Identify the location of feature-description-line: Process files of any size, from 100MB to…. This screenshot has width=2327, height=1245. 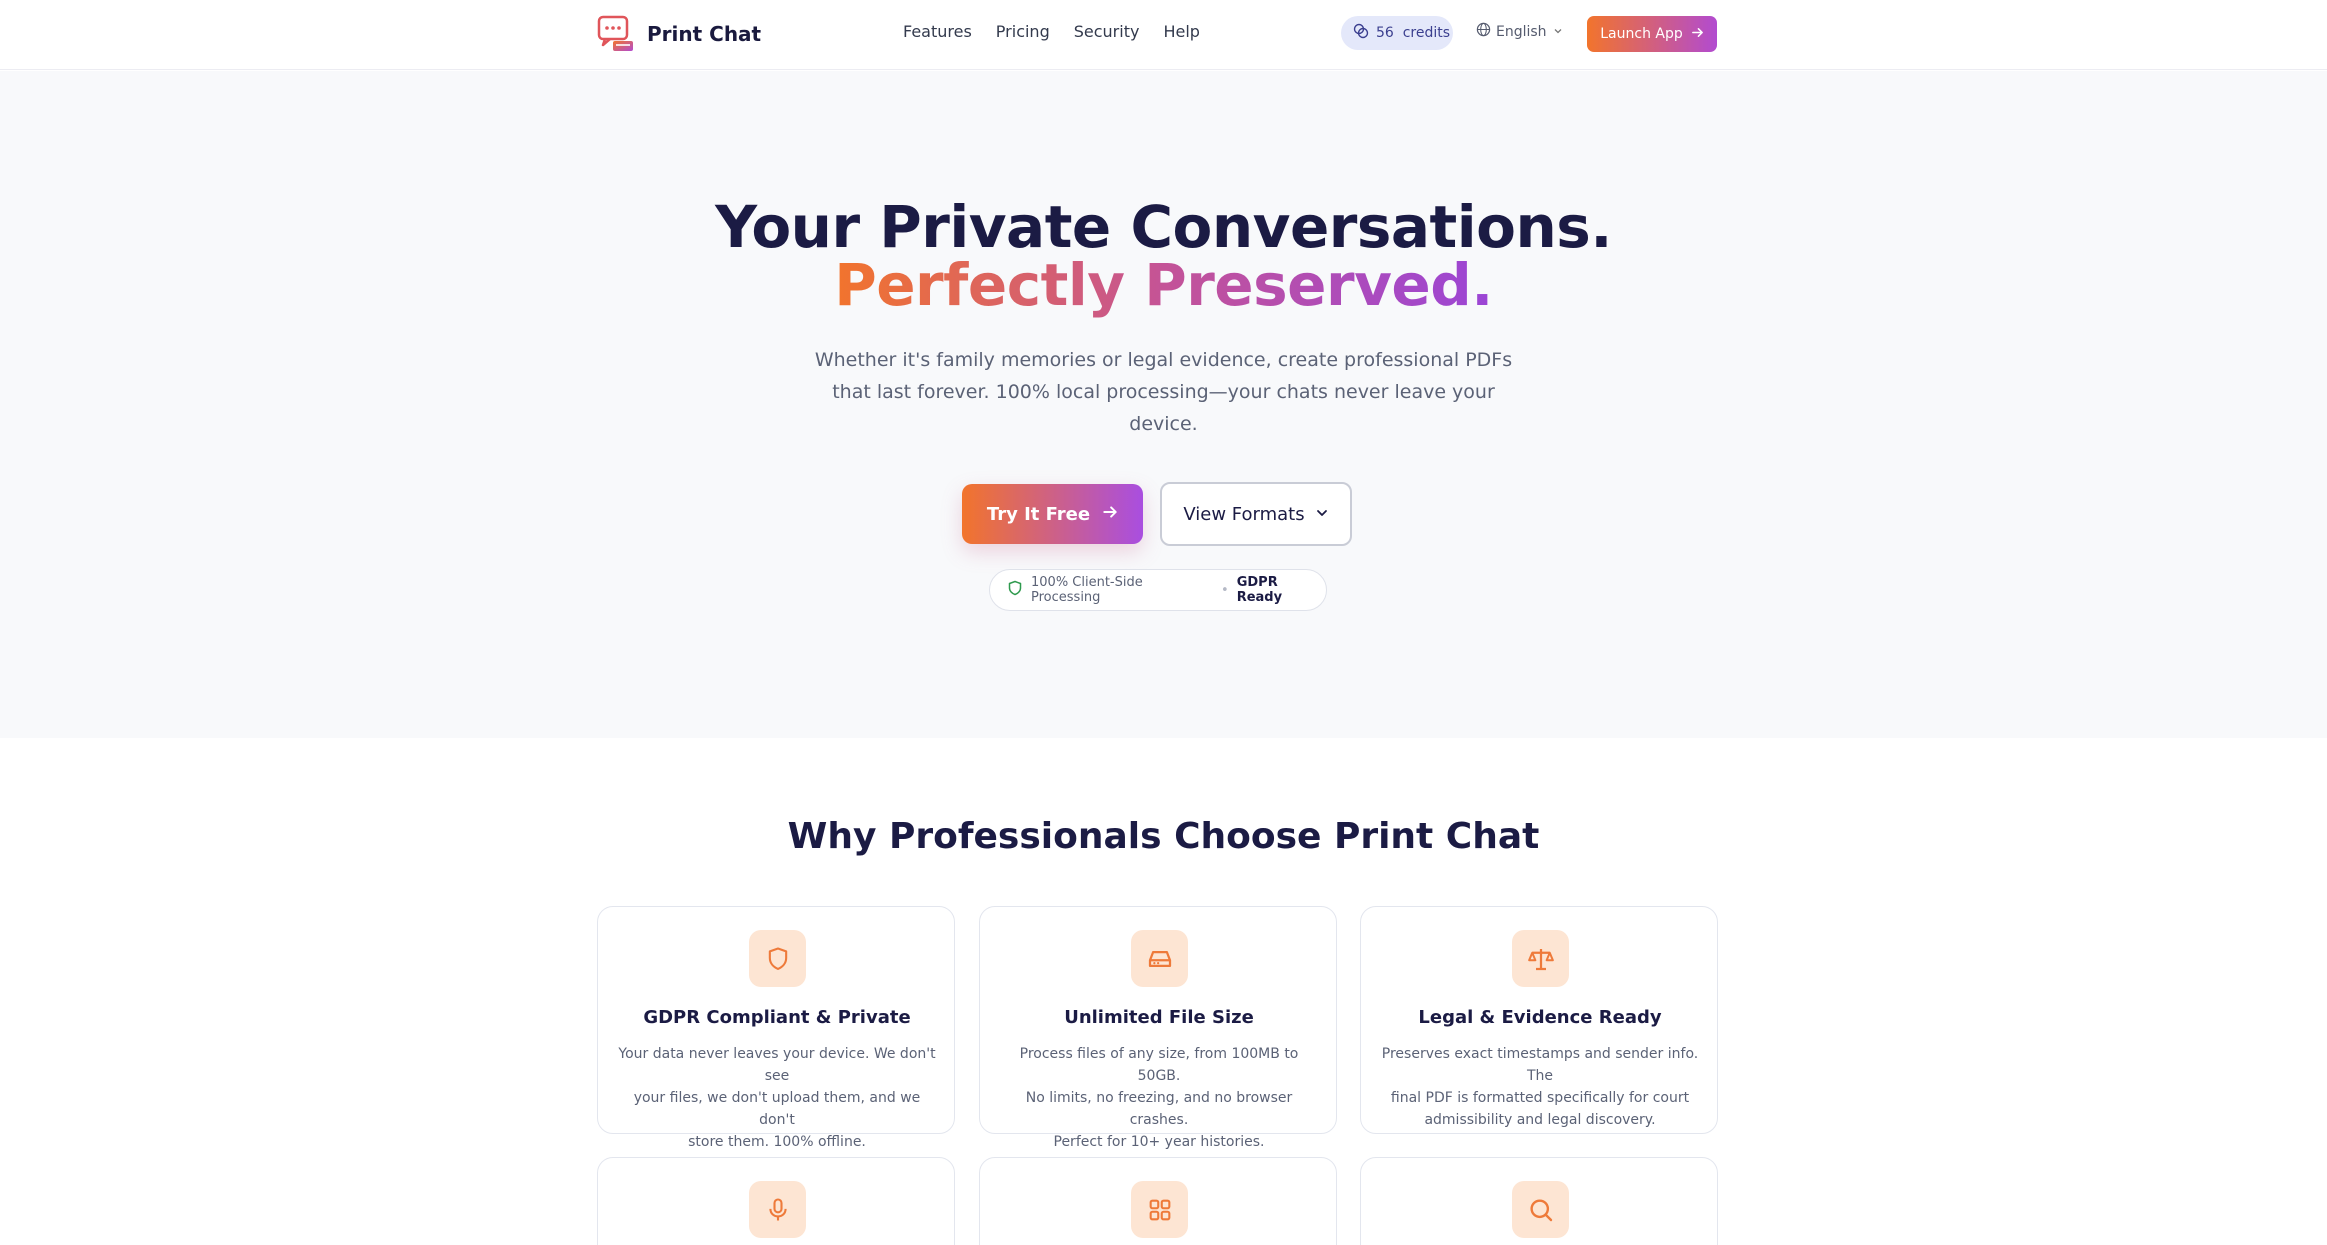
(1159, 1065).